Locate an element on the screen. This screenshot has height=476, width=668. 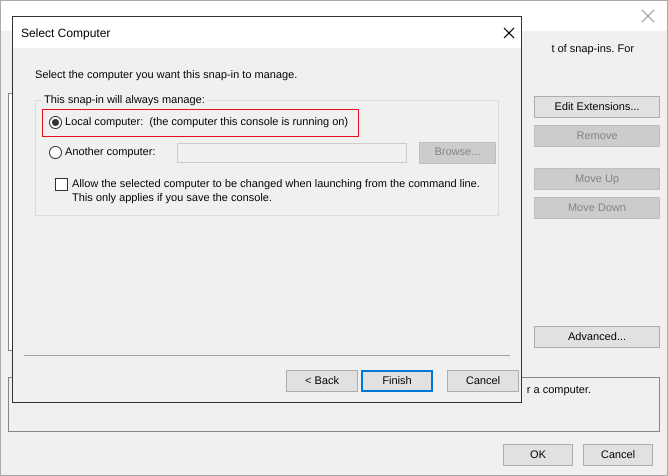
description-text: r a computer. is located at coordinates (558, 390).